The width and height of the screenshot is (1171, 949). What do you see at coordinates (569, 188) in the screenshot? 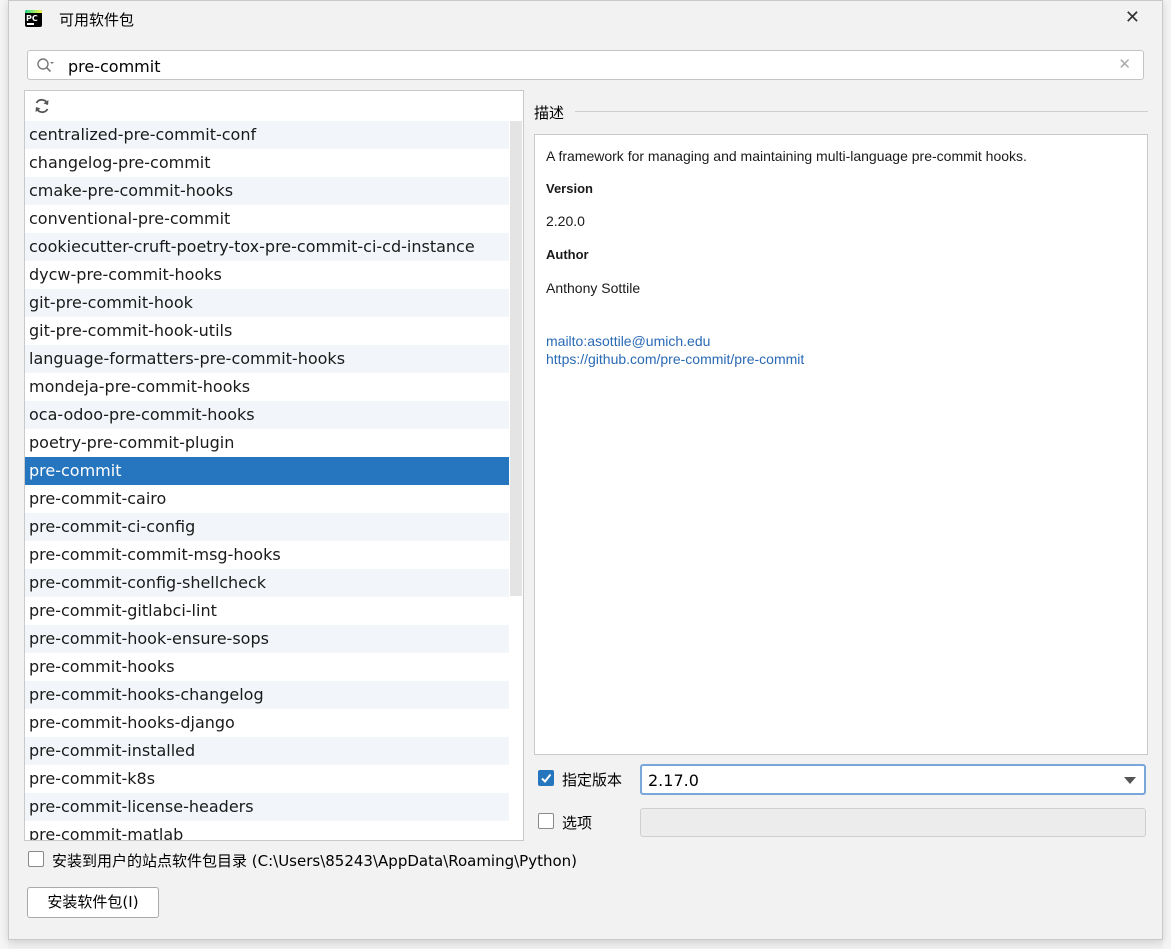
I see `version-heading: Version` at bounding box center [569, 188].